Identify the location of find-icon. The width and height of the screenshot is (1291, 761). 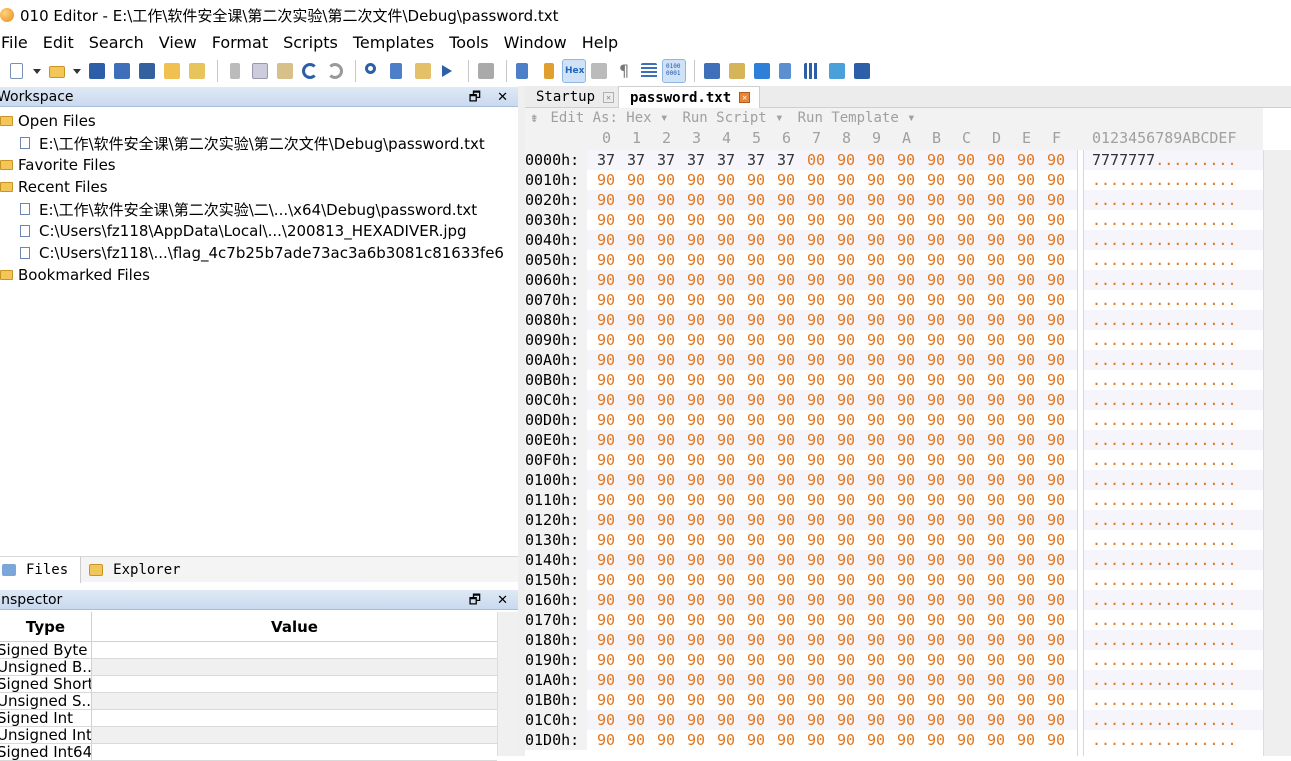
(373, 71).